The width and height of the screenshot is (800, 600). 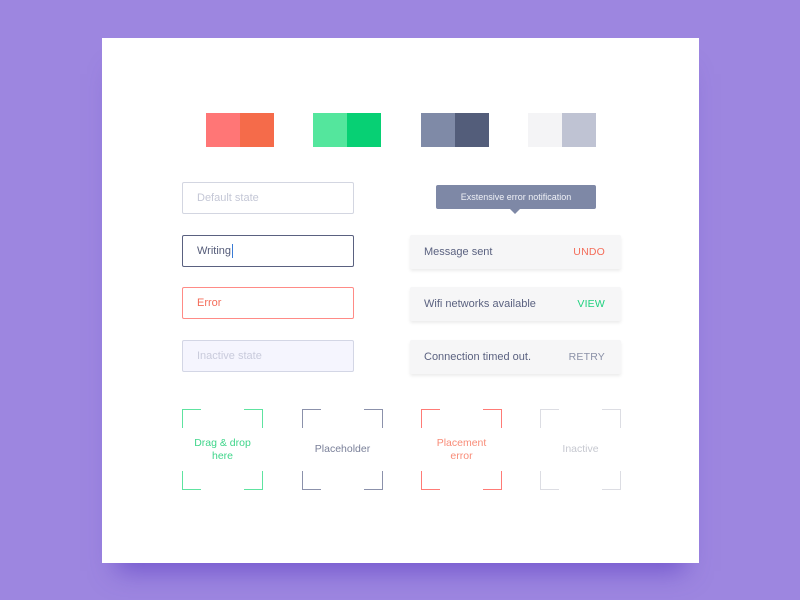 I want to click on dropzone-placement-error: Placement error, so click(x=461, y=449).